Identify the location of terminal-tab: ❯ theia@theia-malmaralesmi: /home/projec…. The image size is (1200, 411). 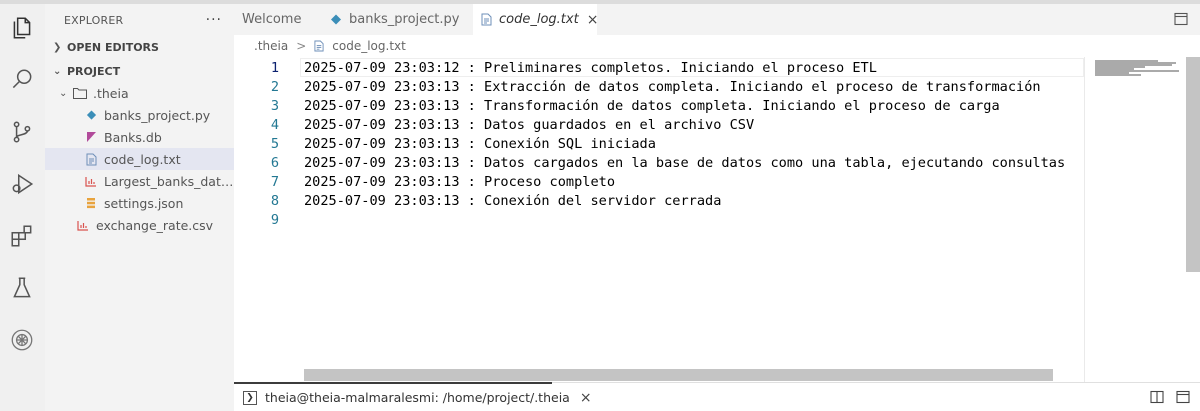
(413, 397).